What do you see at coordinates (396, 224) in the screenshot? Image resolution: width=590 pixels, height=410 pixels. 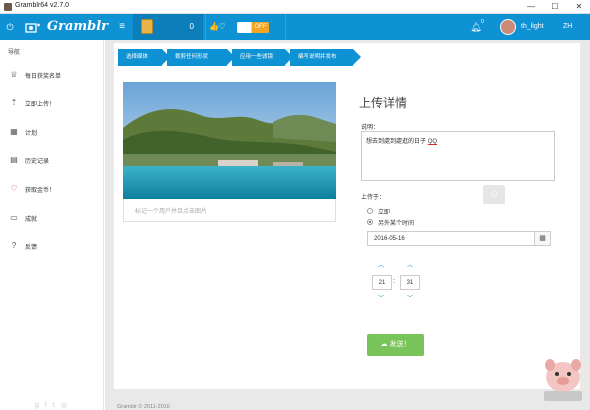 I see `radio-other-time-label: 另外某个时间` at bounding box center [396, 224].